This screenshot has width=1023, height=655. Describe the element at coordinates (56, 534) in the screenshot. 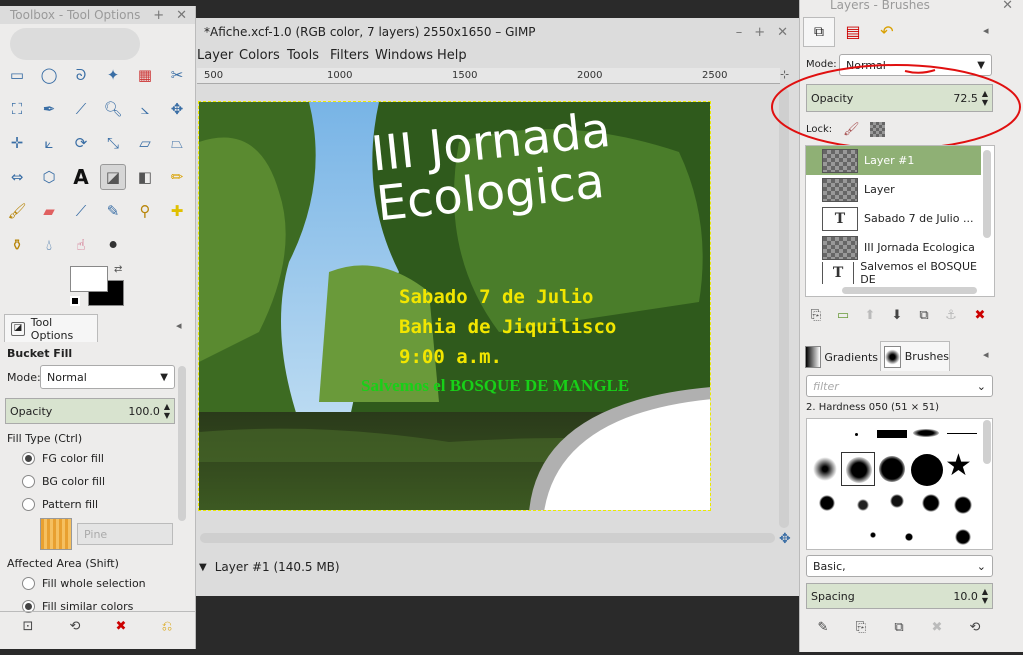

I see `pattern-preview` at that location.